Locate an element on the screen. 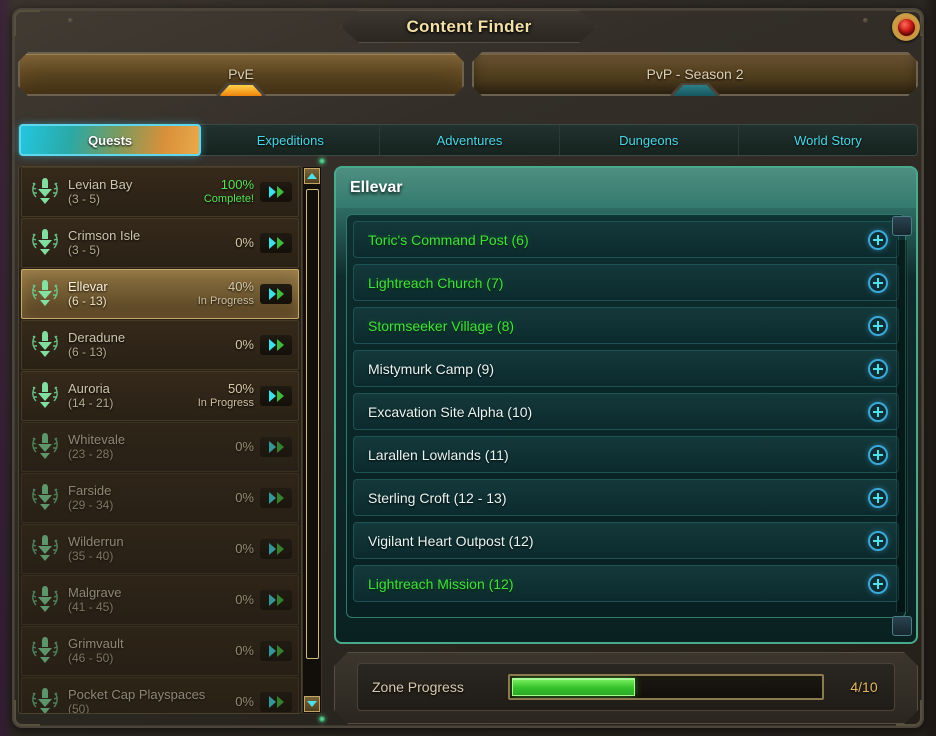  quest-scroll-down-button is located at coordinates (902, 626).